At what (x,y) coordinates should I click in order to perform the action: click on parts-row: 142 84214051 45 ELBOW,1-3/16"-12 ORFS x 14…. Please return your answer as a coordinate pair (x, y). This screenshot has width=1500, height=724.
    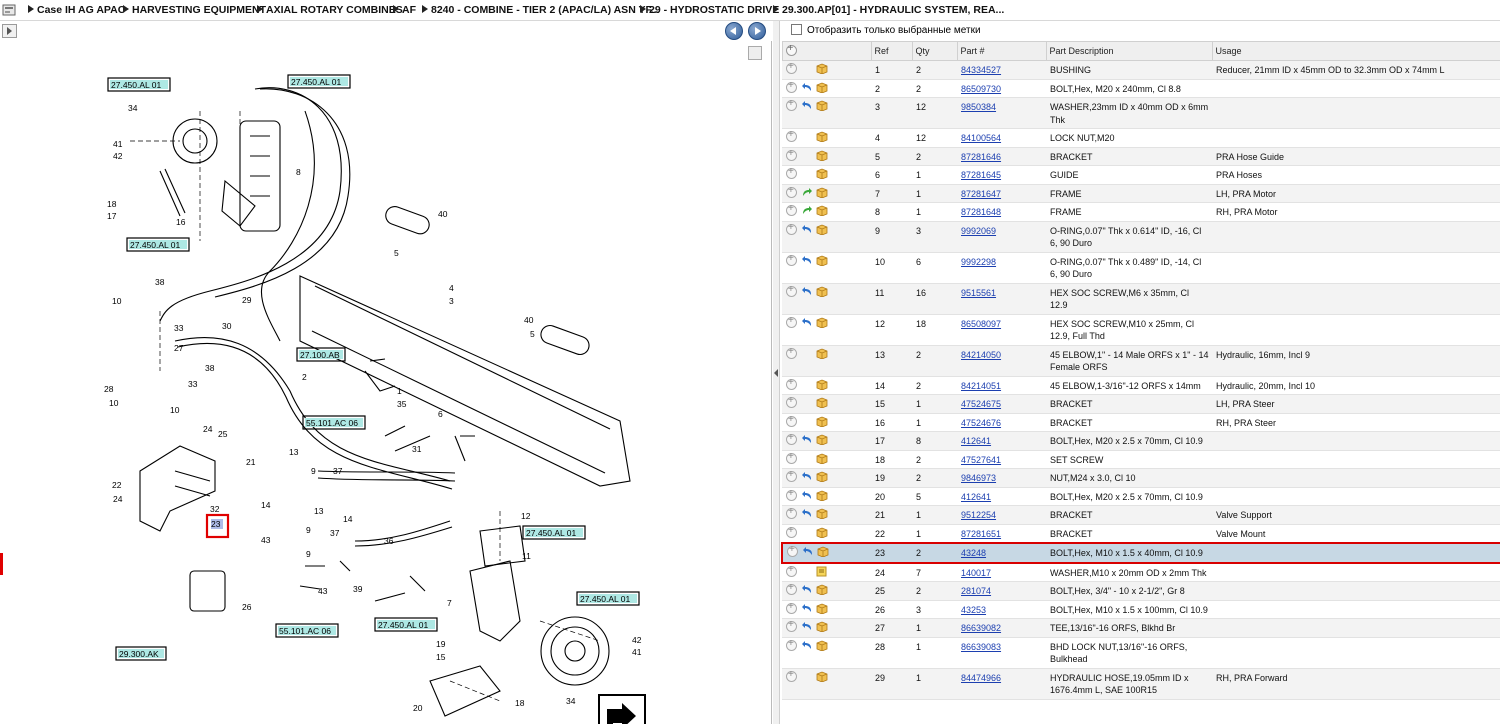
    Looking at the image, I should click on (1141, 385).